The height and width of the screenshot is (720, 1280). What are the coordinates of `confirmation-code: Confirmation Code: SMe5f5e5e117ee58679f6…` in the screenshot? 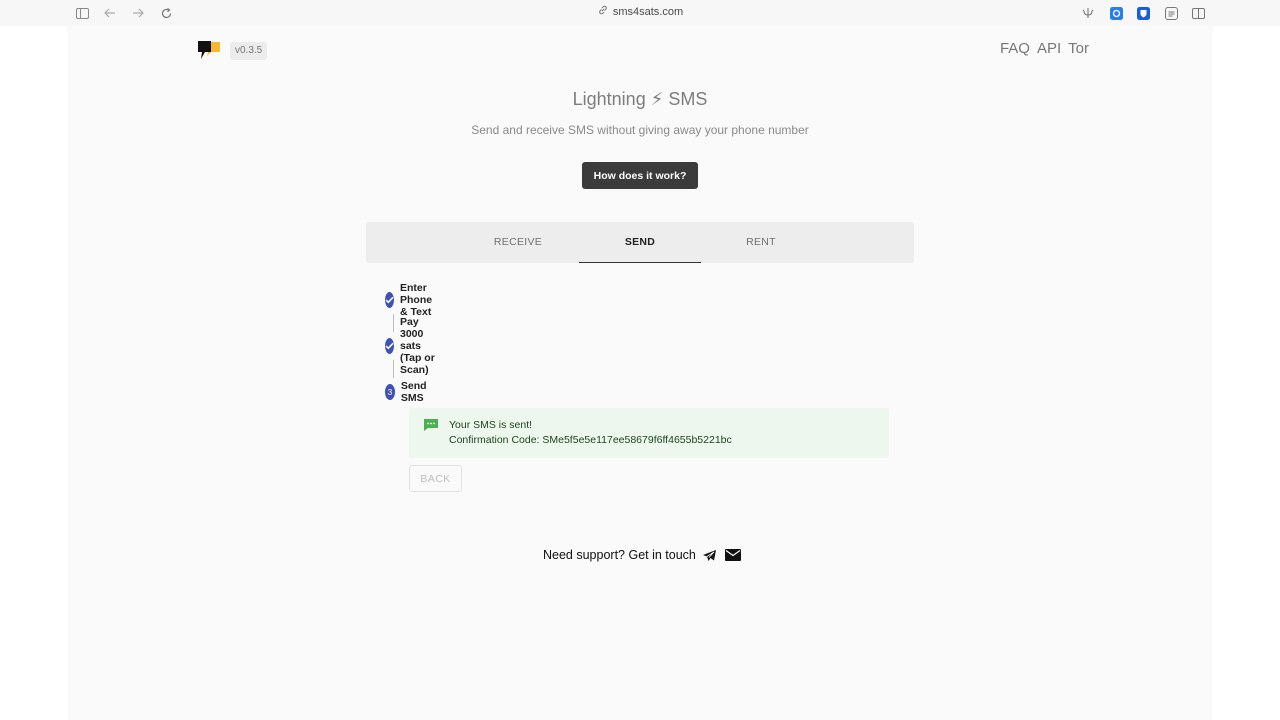 It's located at (590, 440).